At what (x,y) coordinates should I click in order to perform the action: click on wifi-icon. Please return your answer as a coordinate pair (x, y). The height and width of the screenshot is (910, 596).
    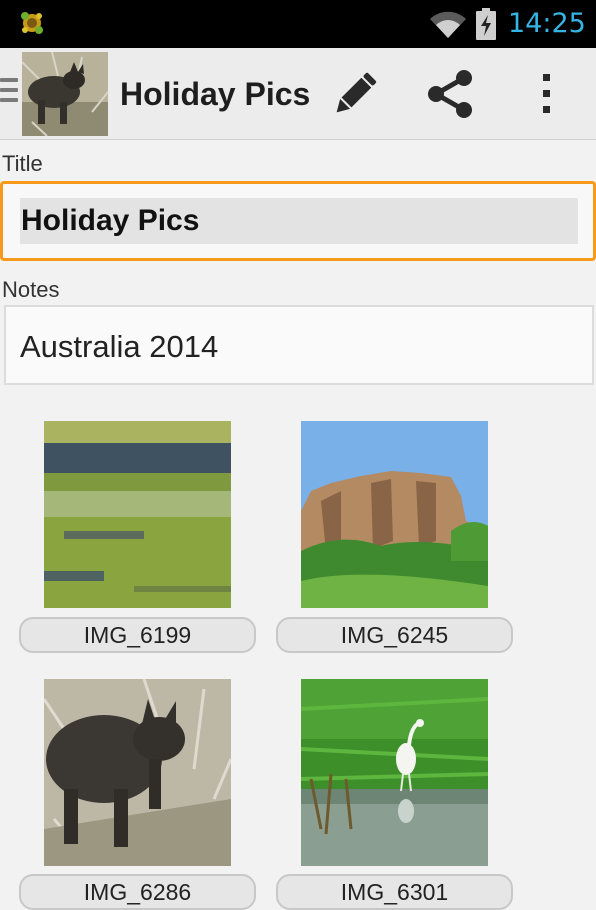
    Looking at the image, I should click on (448, 24).